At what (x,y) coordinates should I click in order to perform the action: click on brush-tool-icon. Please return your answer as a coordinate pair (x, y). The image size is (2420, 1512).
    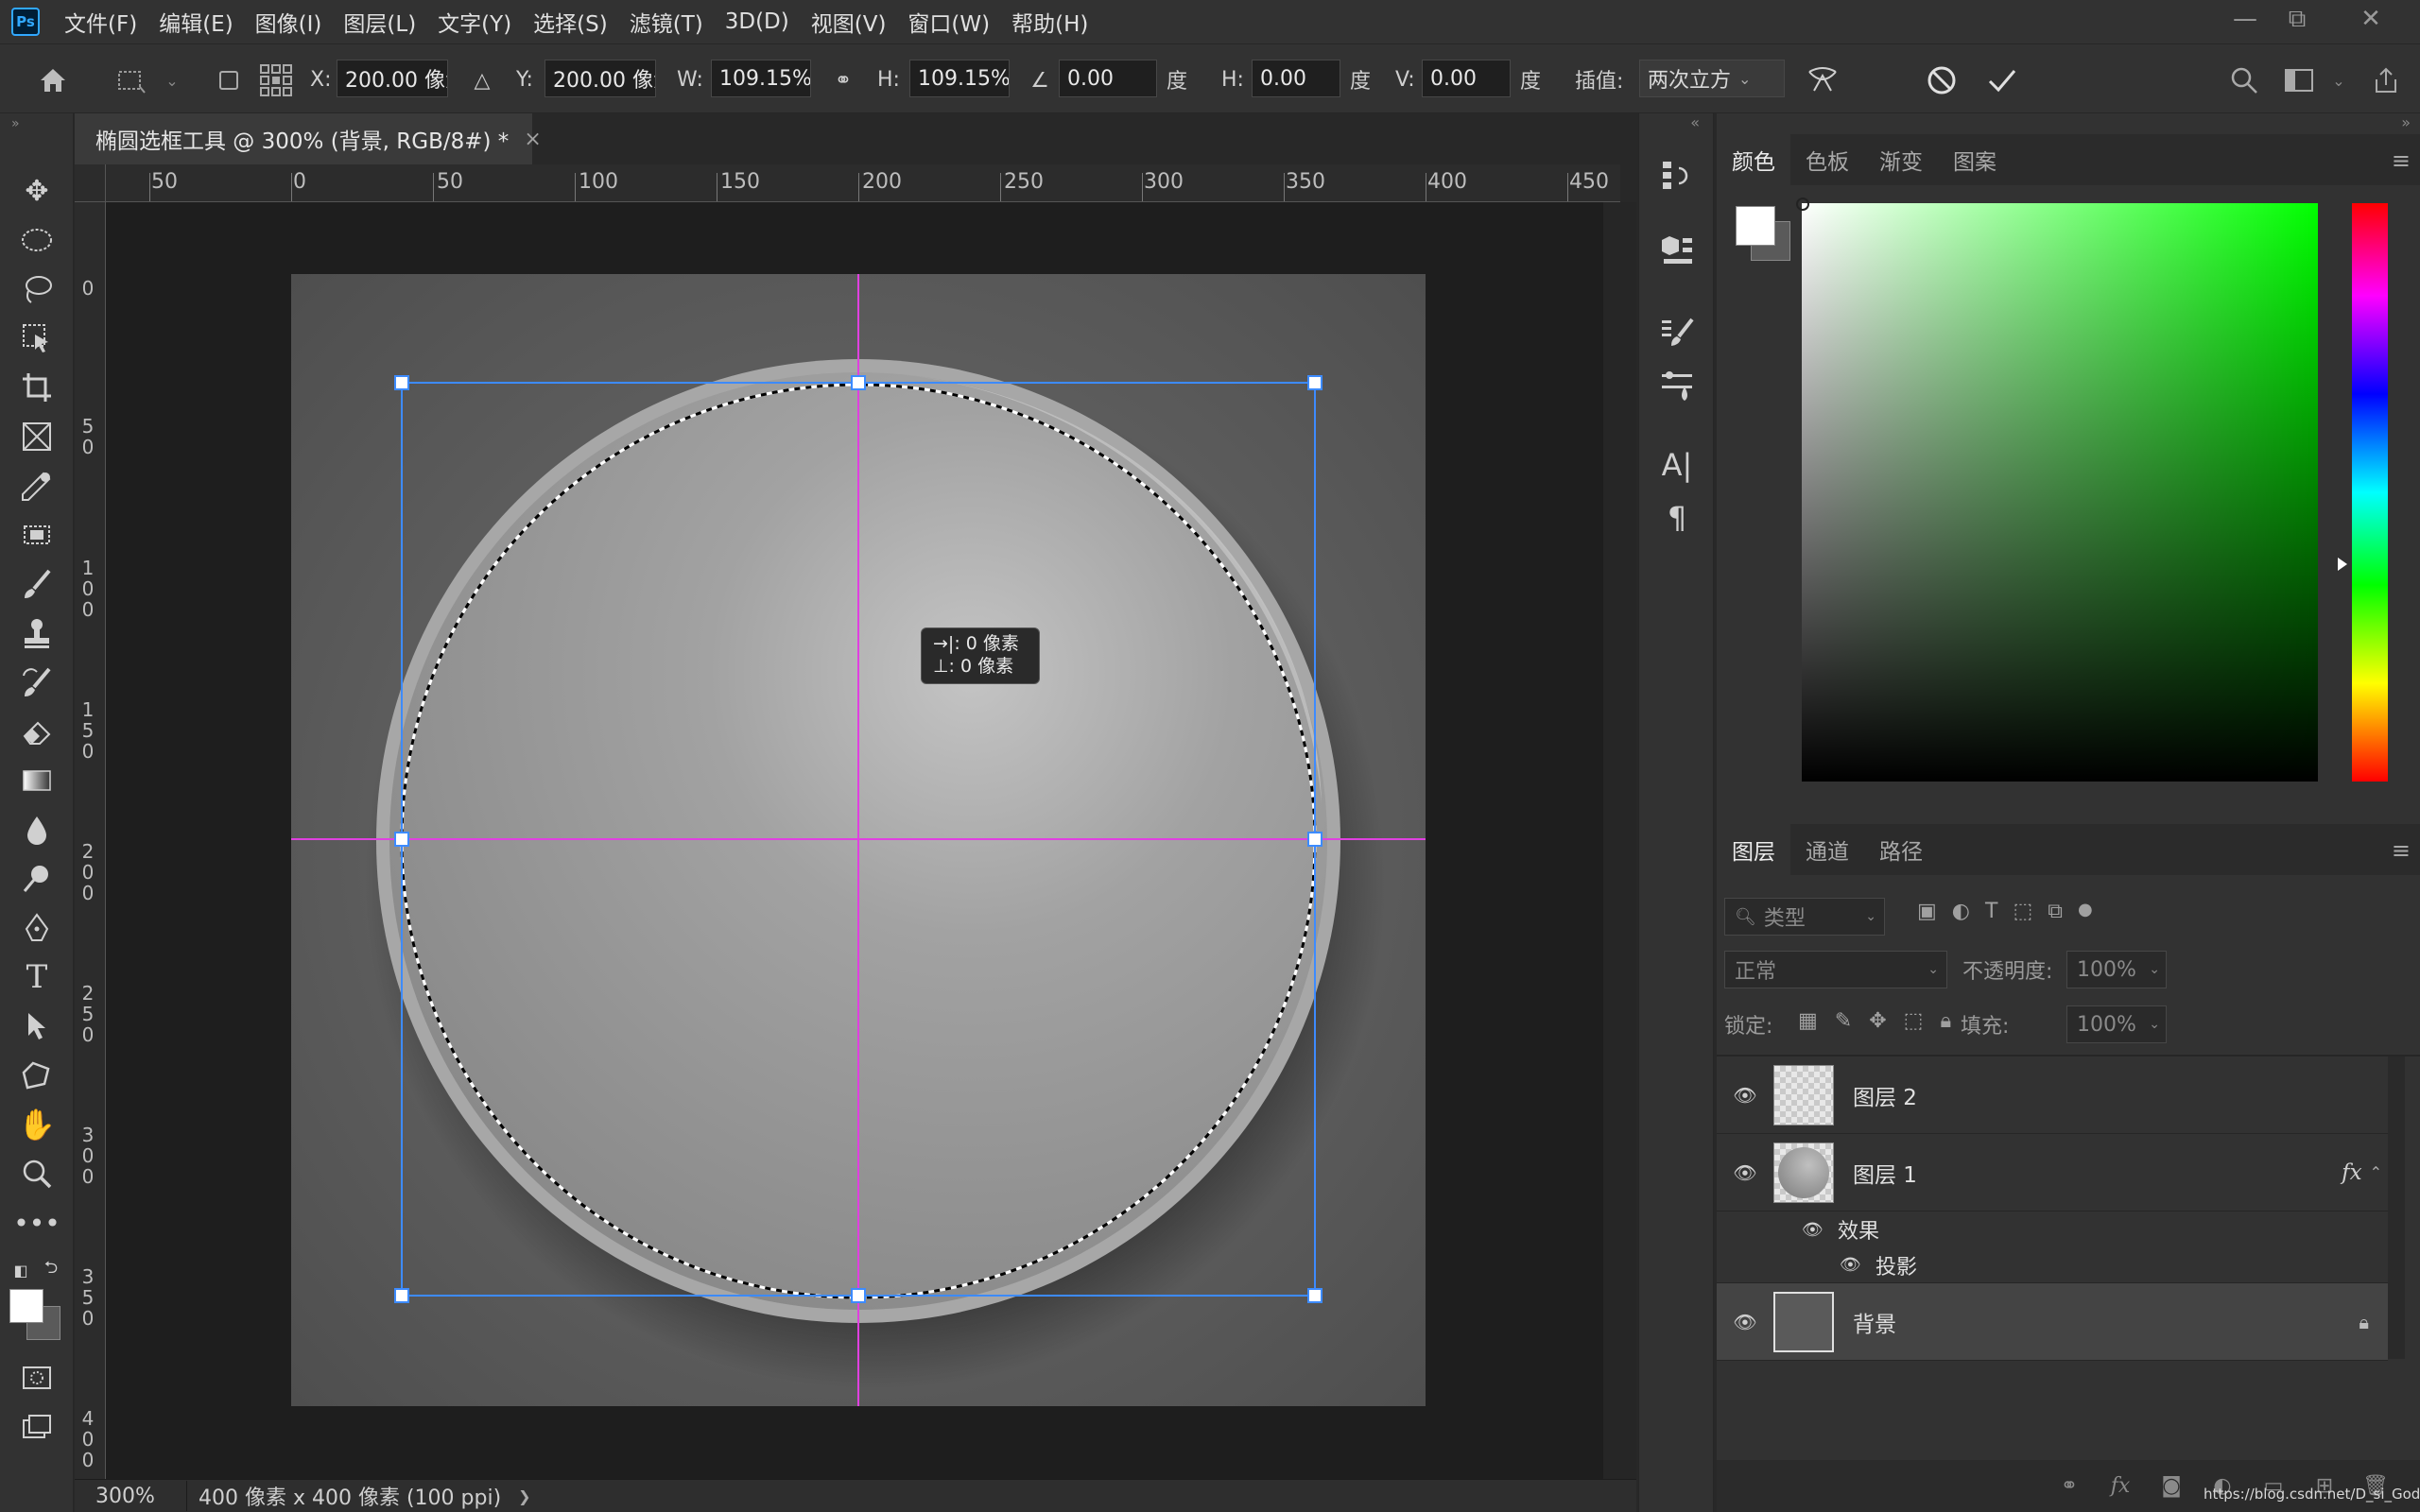
    Looking at the image, I should click on (36, 584).